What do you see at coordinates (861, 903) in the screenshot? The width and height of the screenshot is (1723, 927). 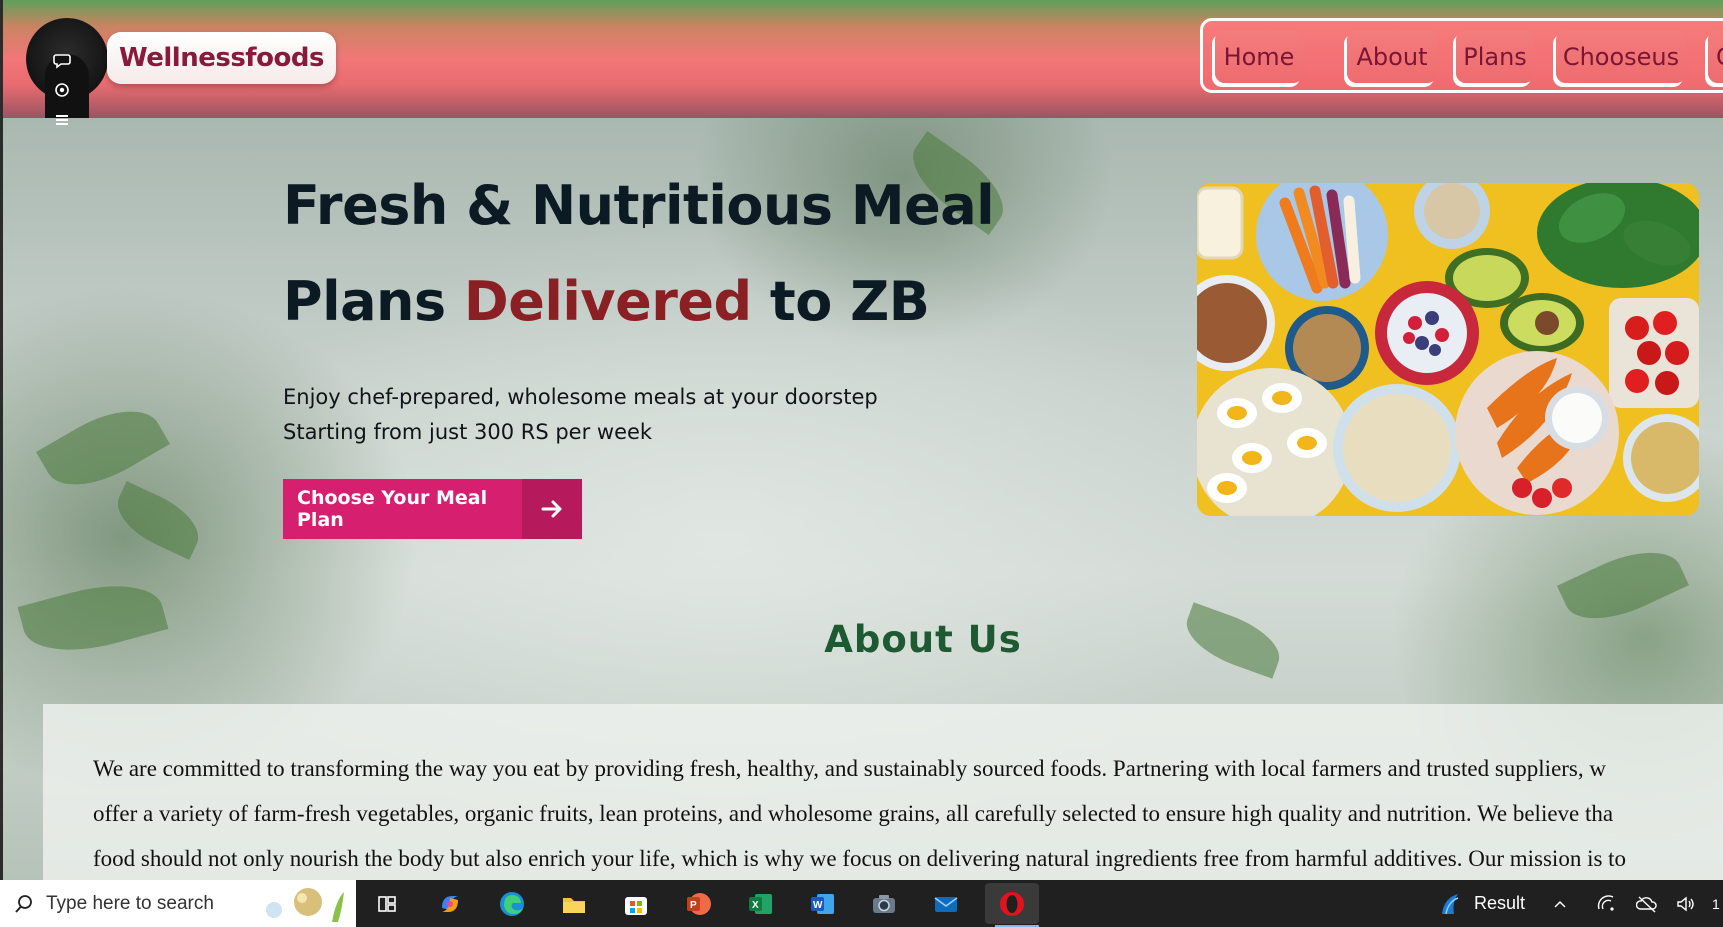 I see `windows-taskbar: Type here to search P X W Result 1` at bounding box center [861, 903].